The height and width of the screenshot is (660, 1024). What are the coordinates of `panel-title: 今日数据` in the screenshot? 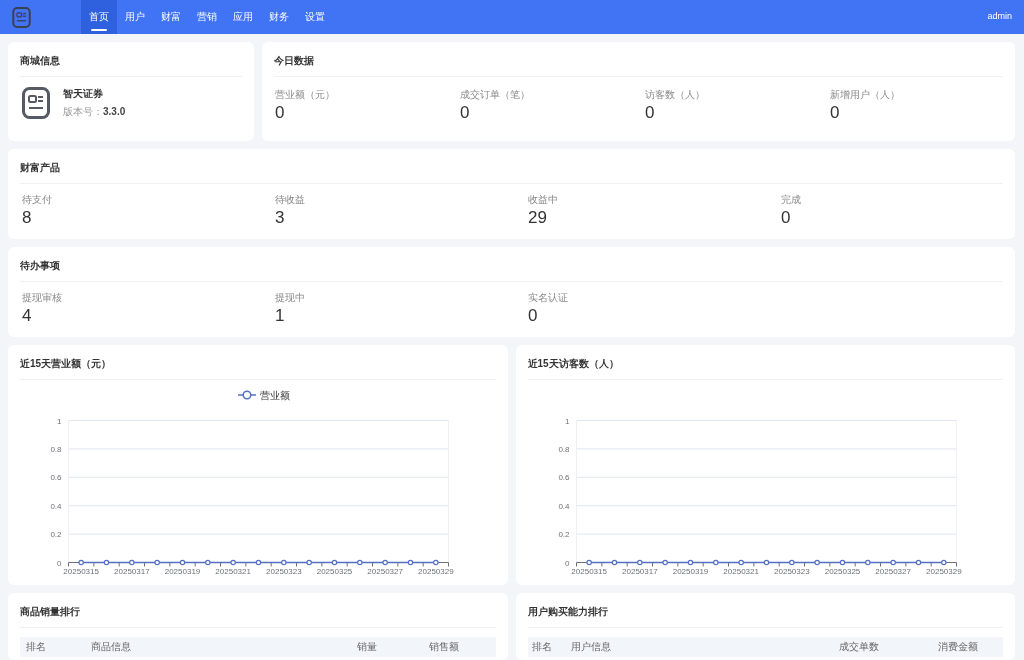 It's located at (294, 61).